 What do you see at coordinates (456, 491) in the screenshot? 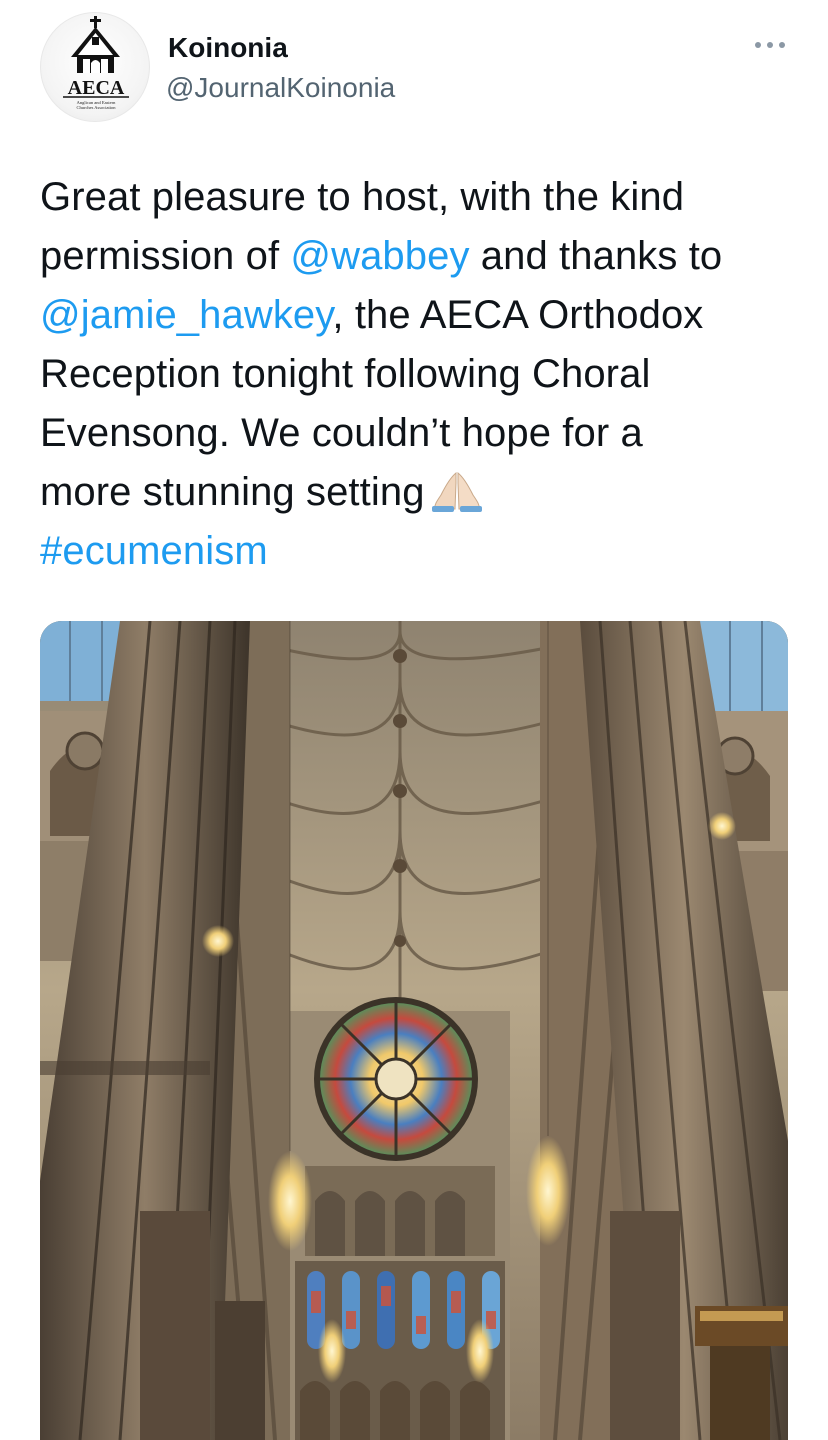
I see `folded-hands-emoji` at bounding box center [456, 491].